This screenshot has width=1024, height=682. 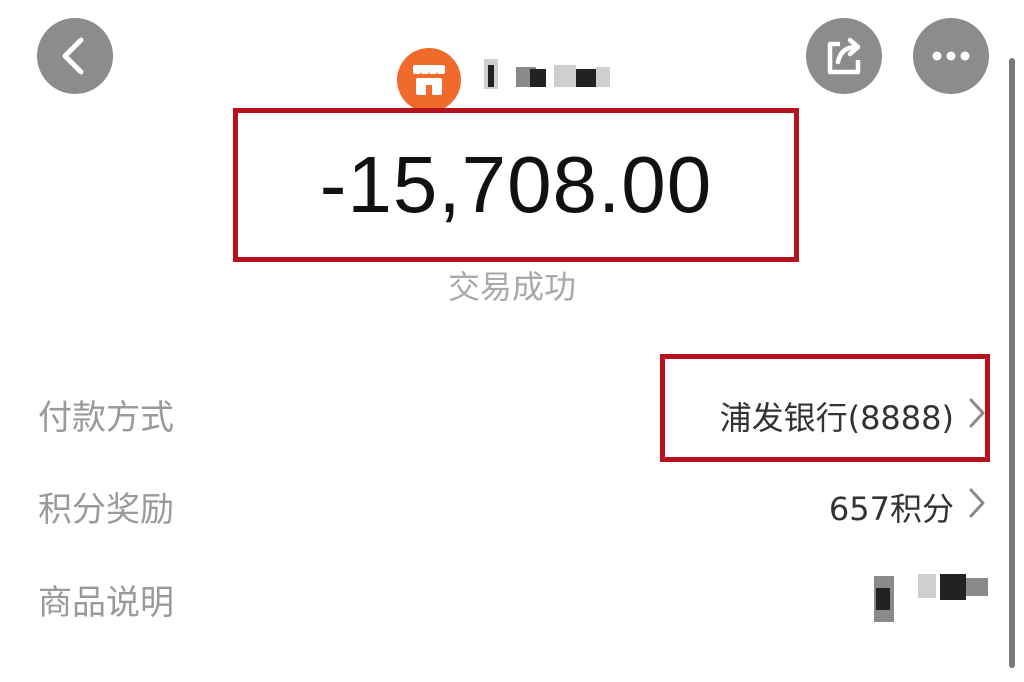 I want to click on product-description-label: 商品说明, so click(x=106, y=603).